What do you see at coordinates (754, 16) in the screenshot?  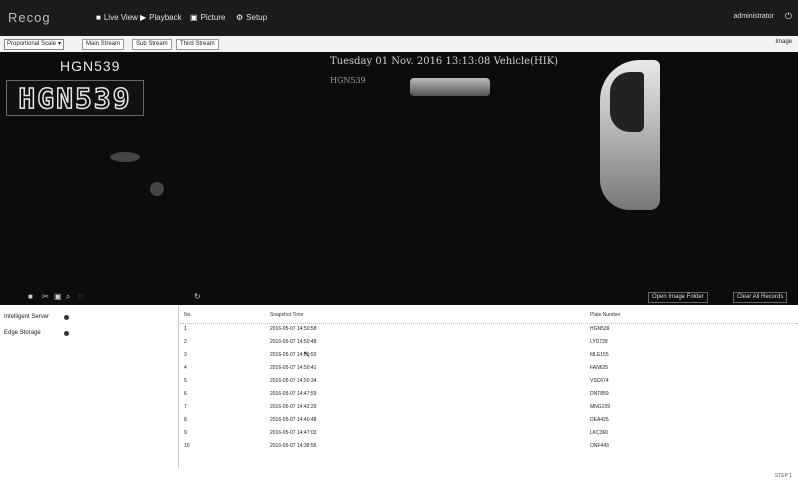 I see `user-name: administrator` at bounding box center [754, 16].